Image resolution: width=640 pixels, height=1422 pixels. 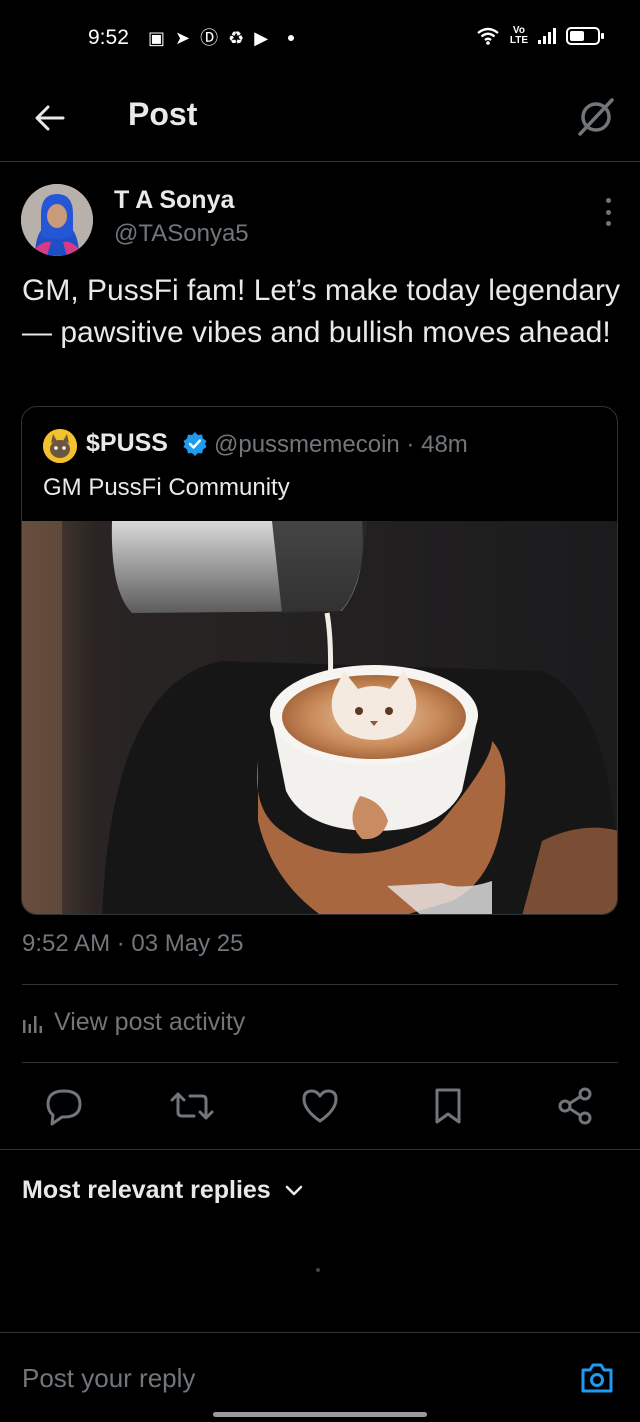 I want to click on bookmark-icon, so click(x=448, y=1106).